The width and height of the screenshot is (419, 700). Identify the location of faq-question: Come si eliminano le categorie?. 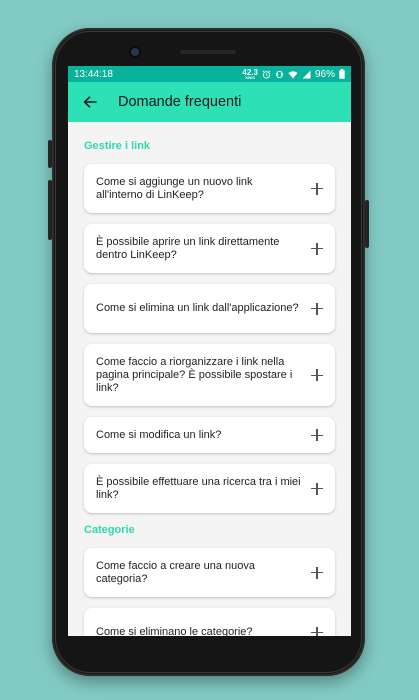
(174, 631).